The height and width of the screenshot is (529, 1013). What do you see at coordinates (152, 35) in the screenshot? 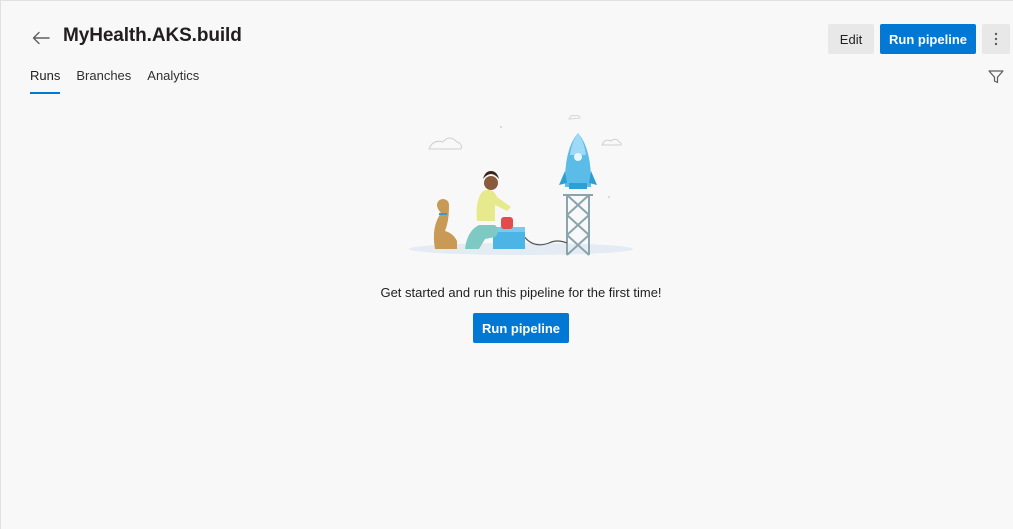
I see `page-title: MyHealth.AKS.build` at bounding box center [152, 35].